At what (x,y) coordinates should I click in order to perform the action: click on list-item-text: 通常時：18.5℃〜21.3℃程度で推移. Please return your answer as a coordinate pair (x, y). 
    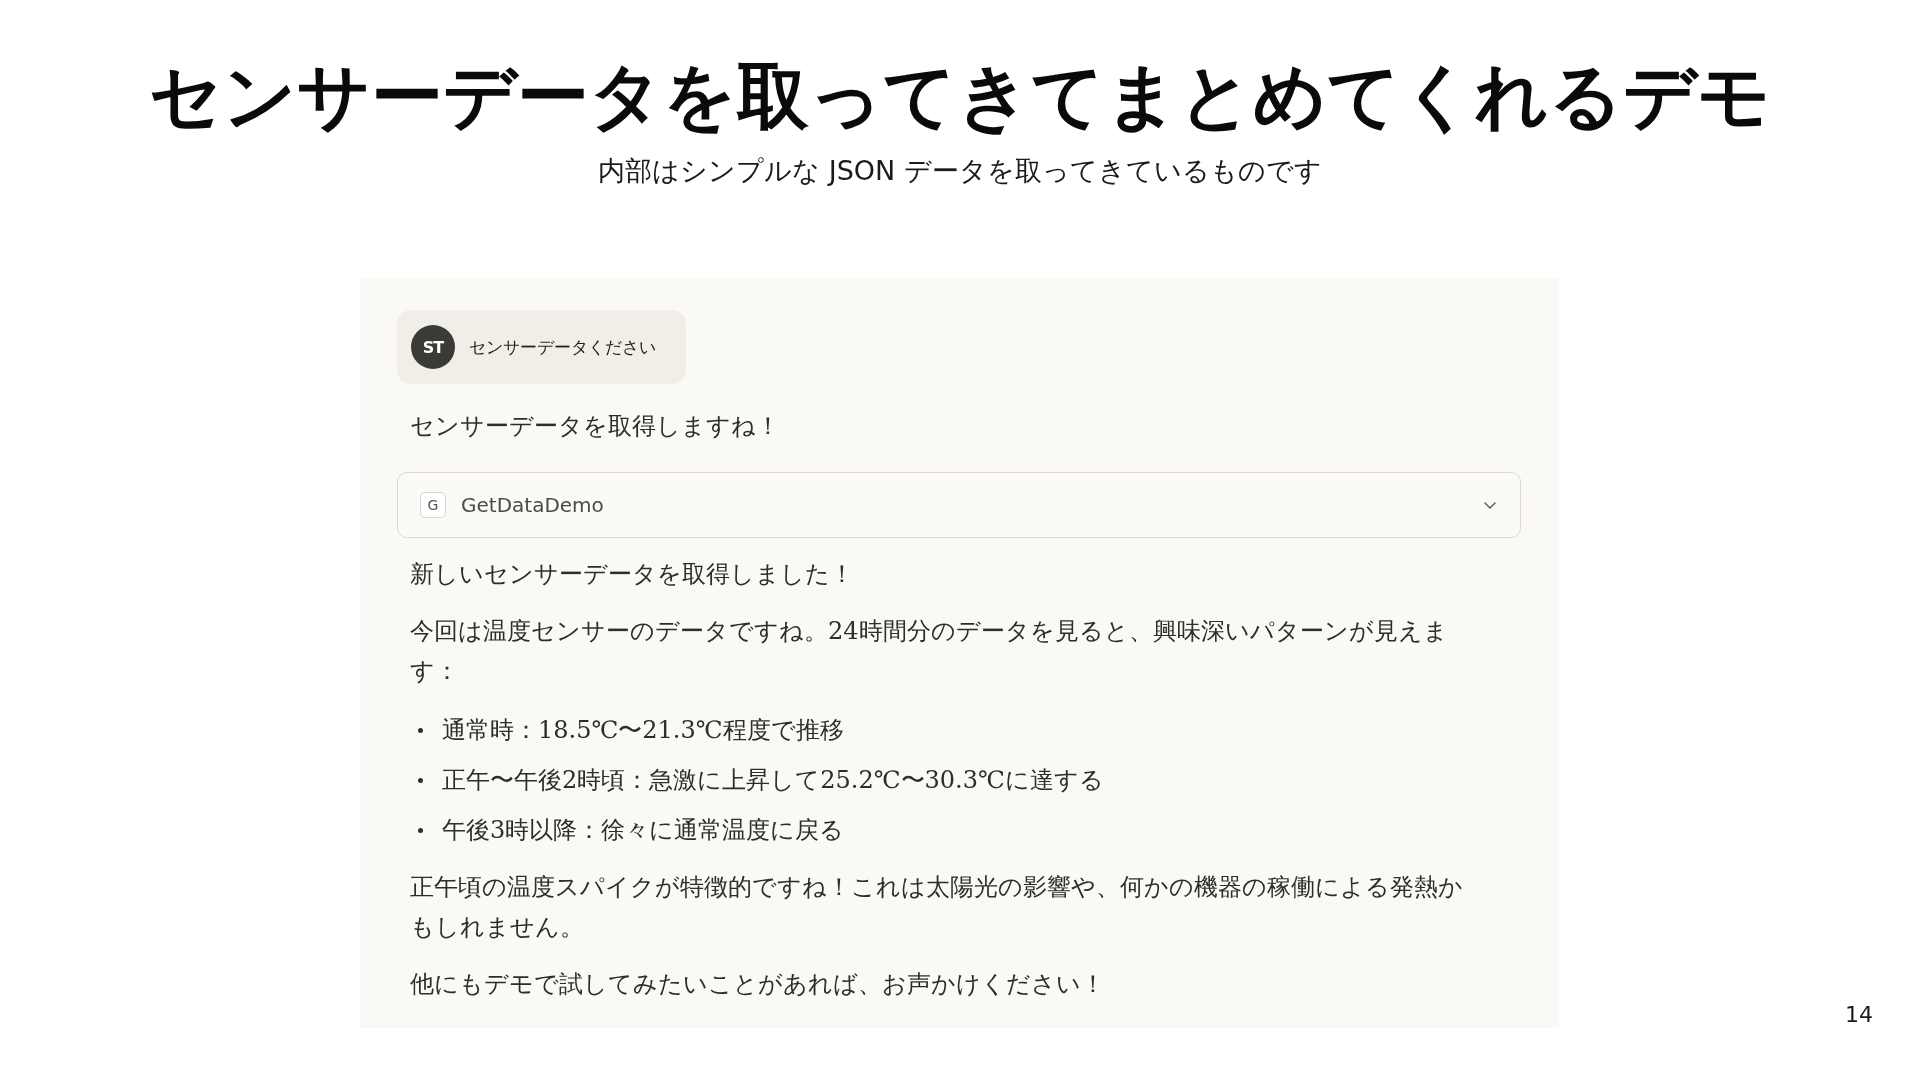
    Looking at the image, I should click on (643, 730).